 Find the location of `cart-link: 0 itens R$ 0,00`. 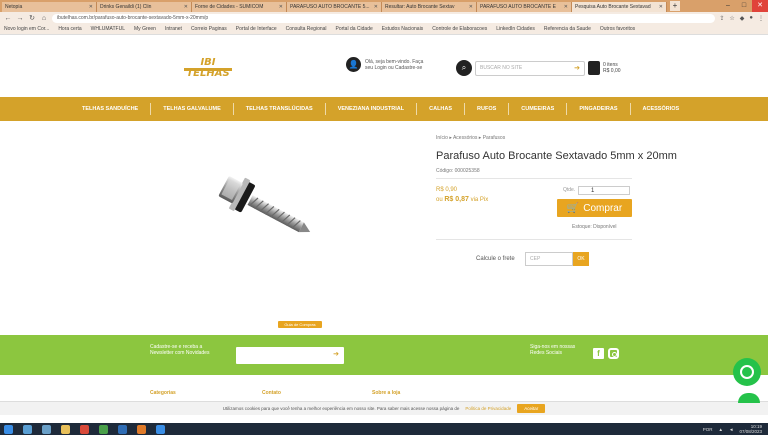

cart-link: 0 itens R$ 0,00 is located at coordinates (604, 68).